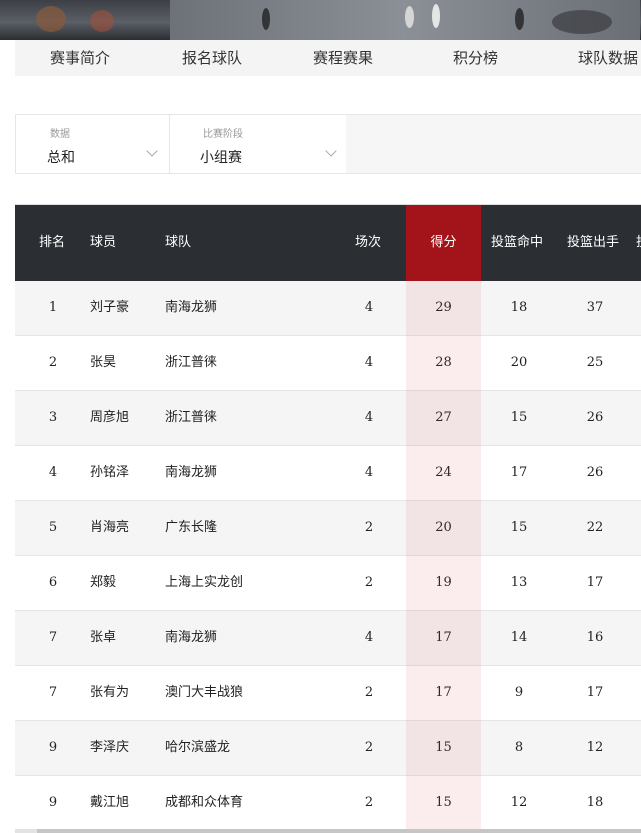 Image resolution: width=641 pixels, height=833 pixels. What do you see at coordinates (53, 582) in the screenshot?
I see `rank-cell: 6` at bounding box center [53, 582].